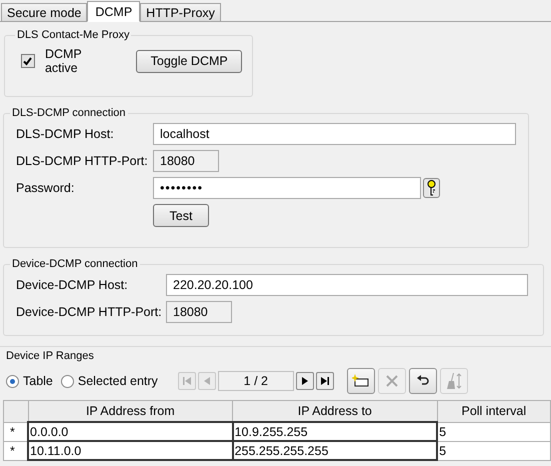 This screenshot has width=551, height=466. Describe the element at coordinates (89, 312) in the screenshot. I see `field-label: Device-DCMP HTTP-Port:` at that location.